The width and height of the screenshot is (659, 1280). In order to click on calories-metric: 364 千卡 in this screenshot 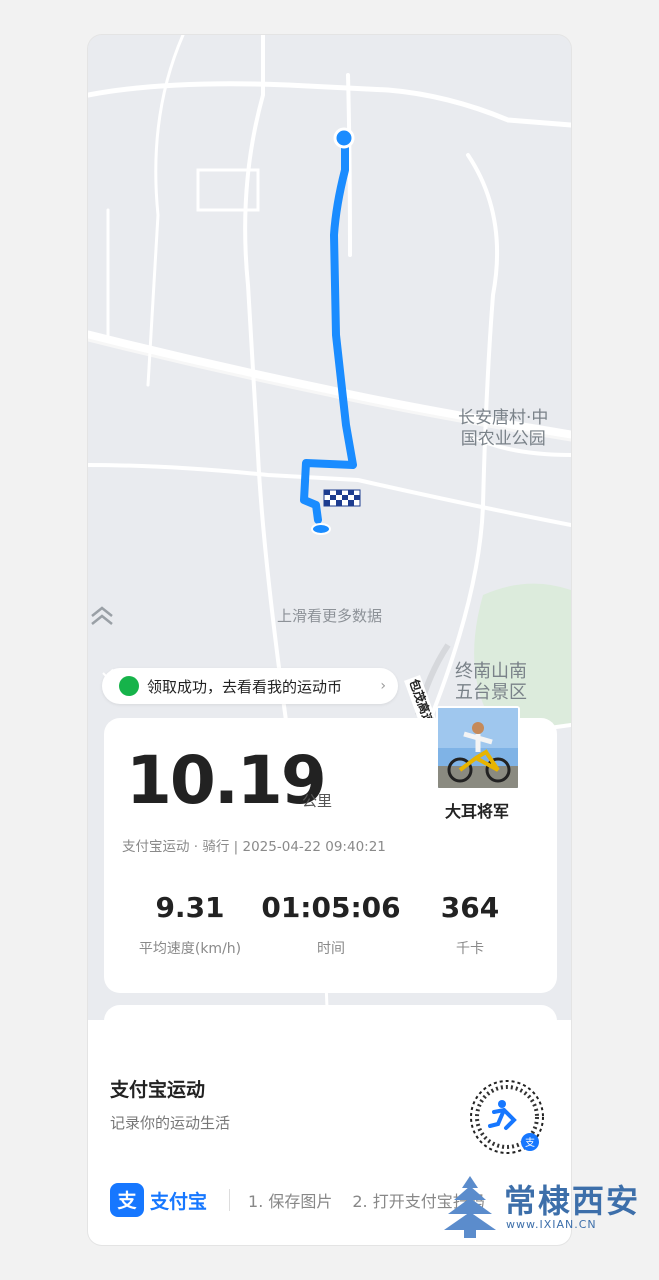, I will do `click(470, 924)`.